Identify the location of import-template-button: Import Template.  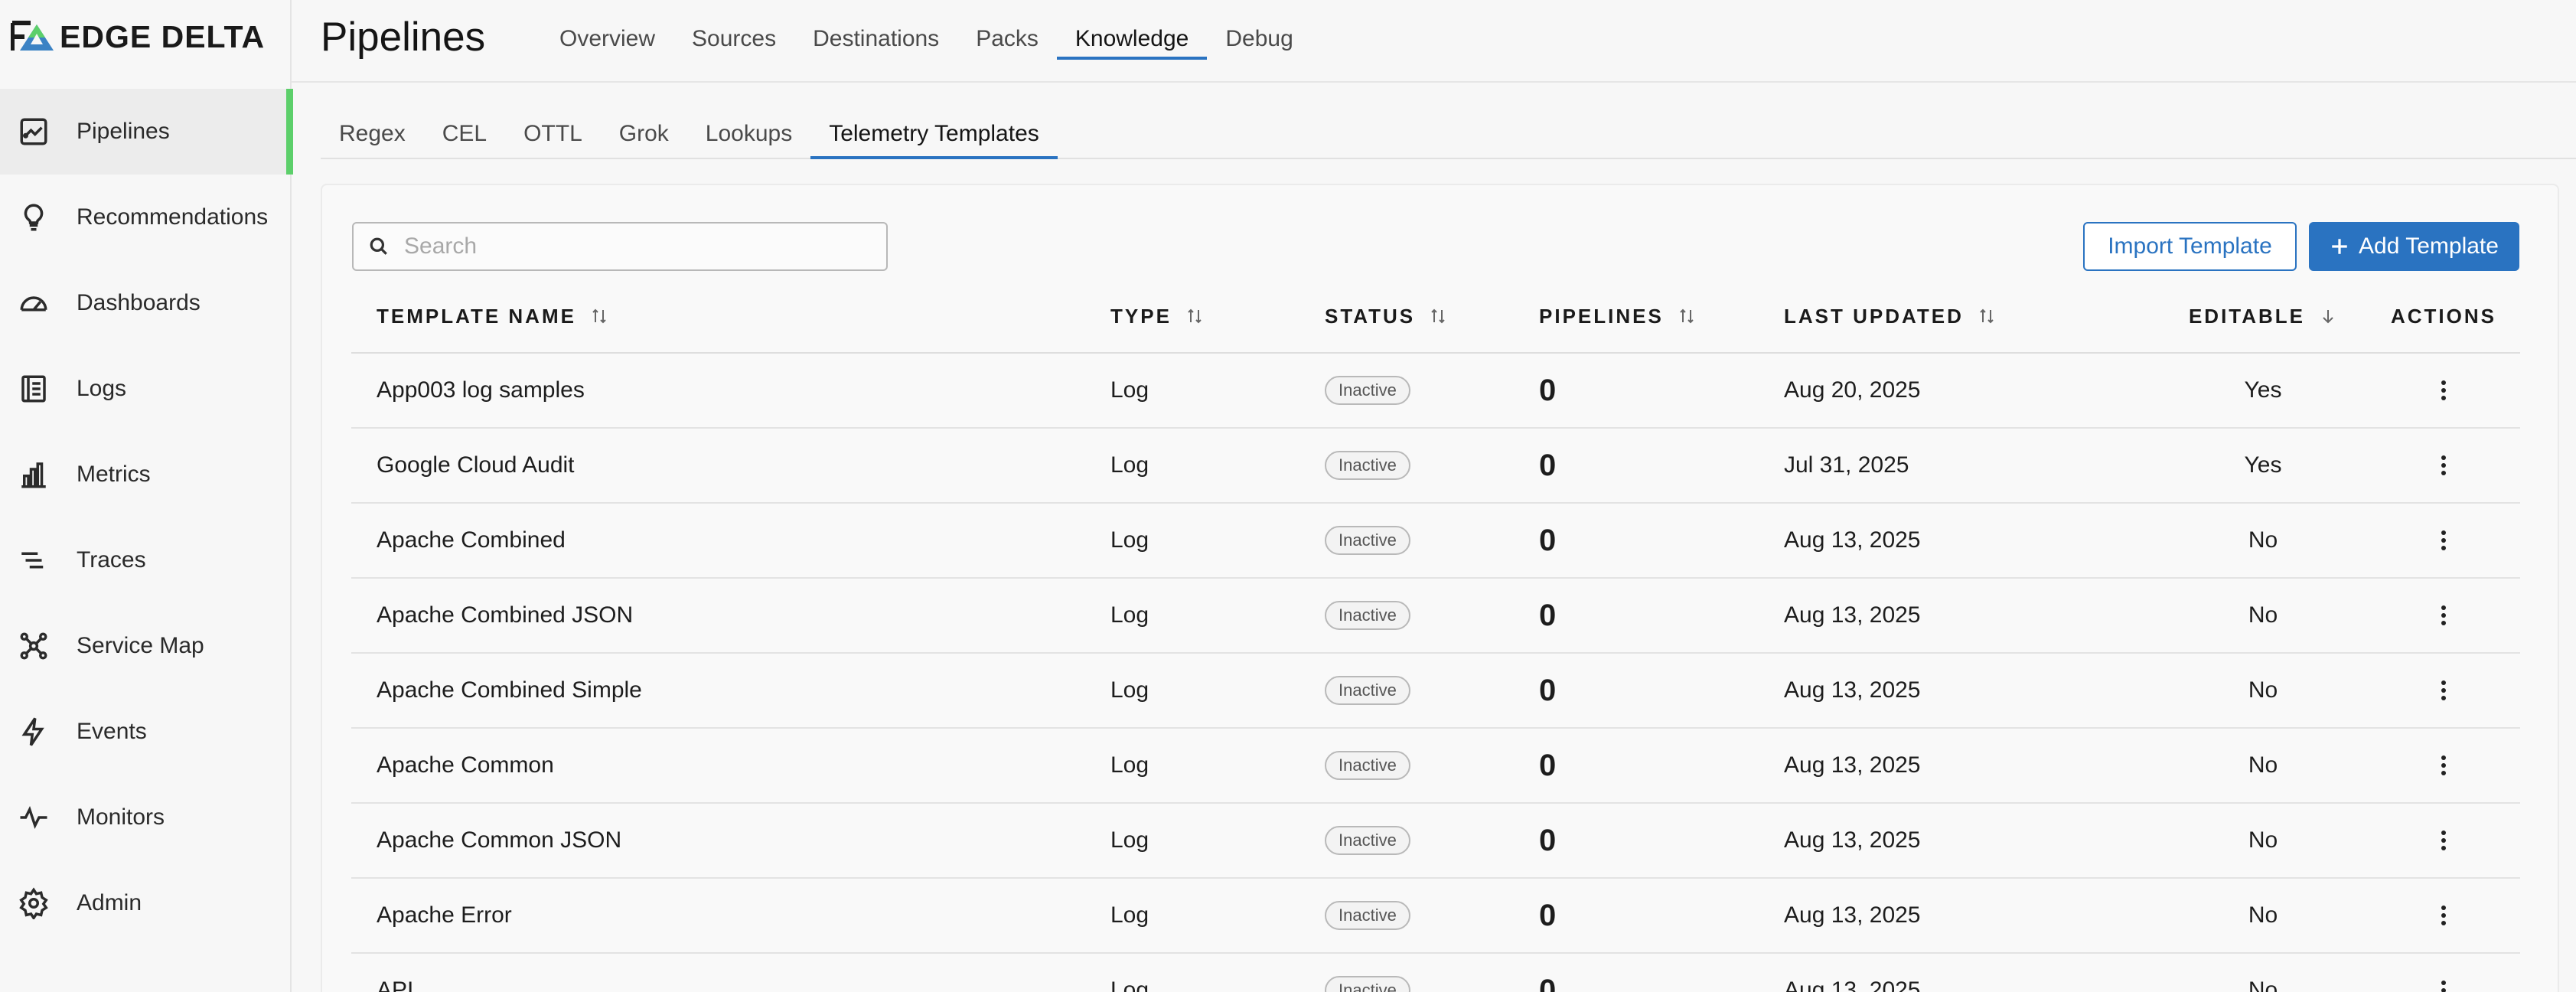
(2190, 246).